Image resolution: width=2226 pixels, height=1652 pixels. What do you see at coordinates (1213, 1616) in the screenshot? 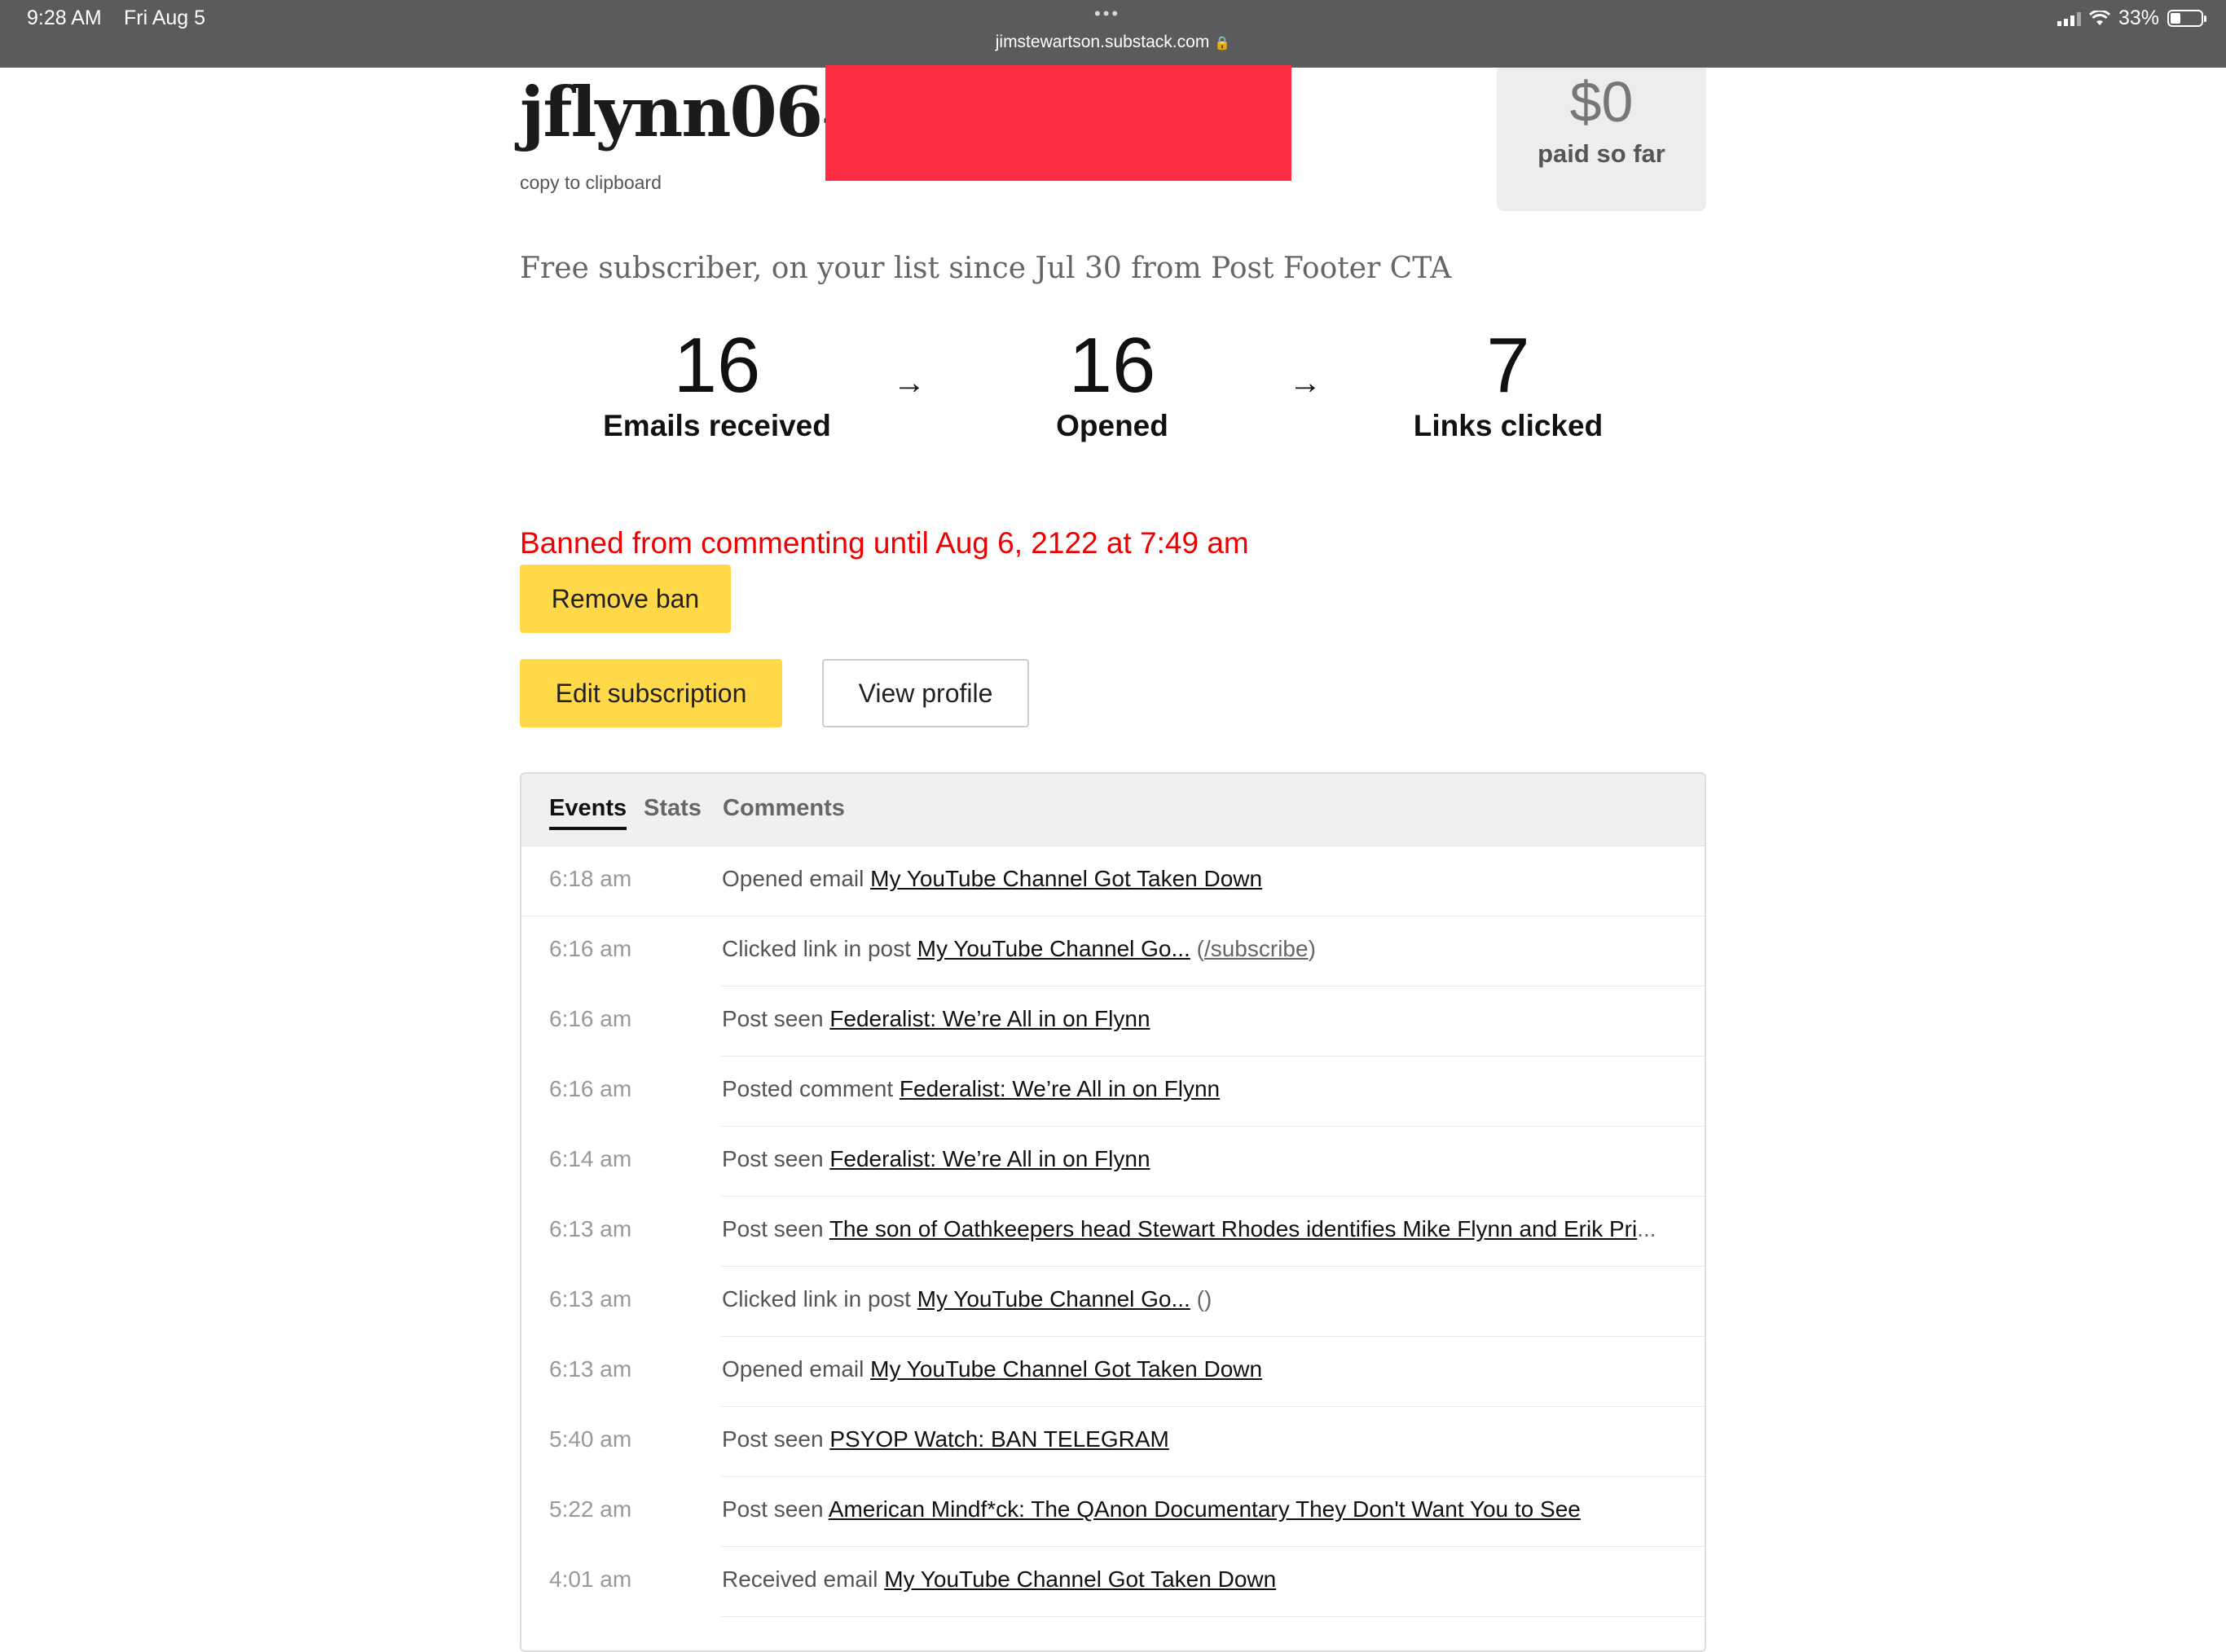
I see `row-divider` at bounding box center [1213, 1616].